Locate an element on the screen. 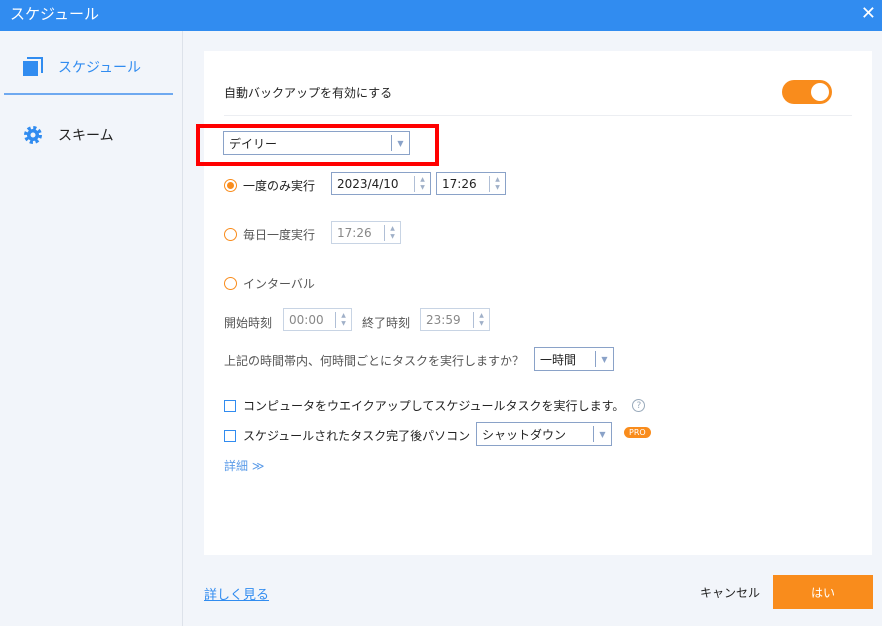 The image size is (882, 626). sidebar-item-label: スケジュール is located at coordinates (100, 68).